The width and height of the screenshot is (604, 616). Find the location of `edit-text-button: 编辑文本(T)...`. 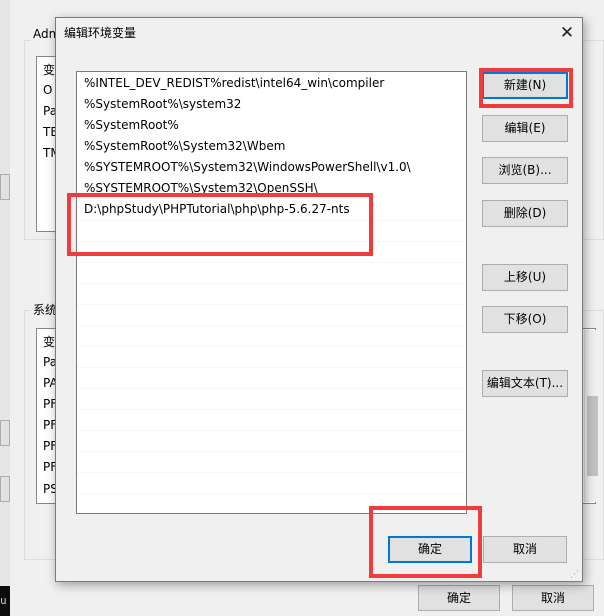

edit-text-button: 编辑文本(T)... is located at coordinates (525, 383).